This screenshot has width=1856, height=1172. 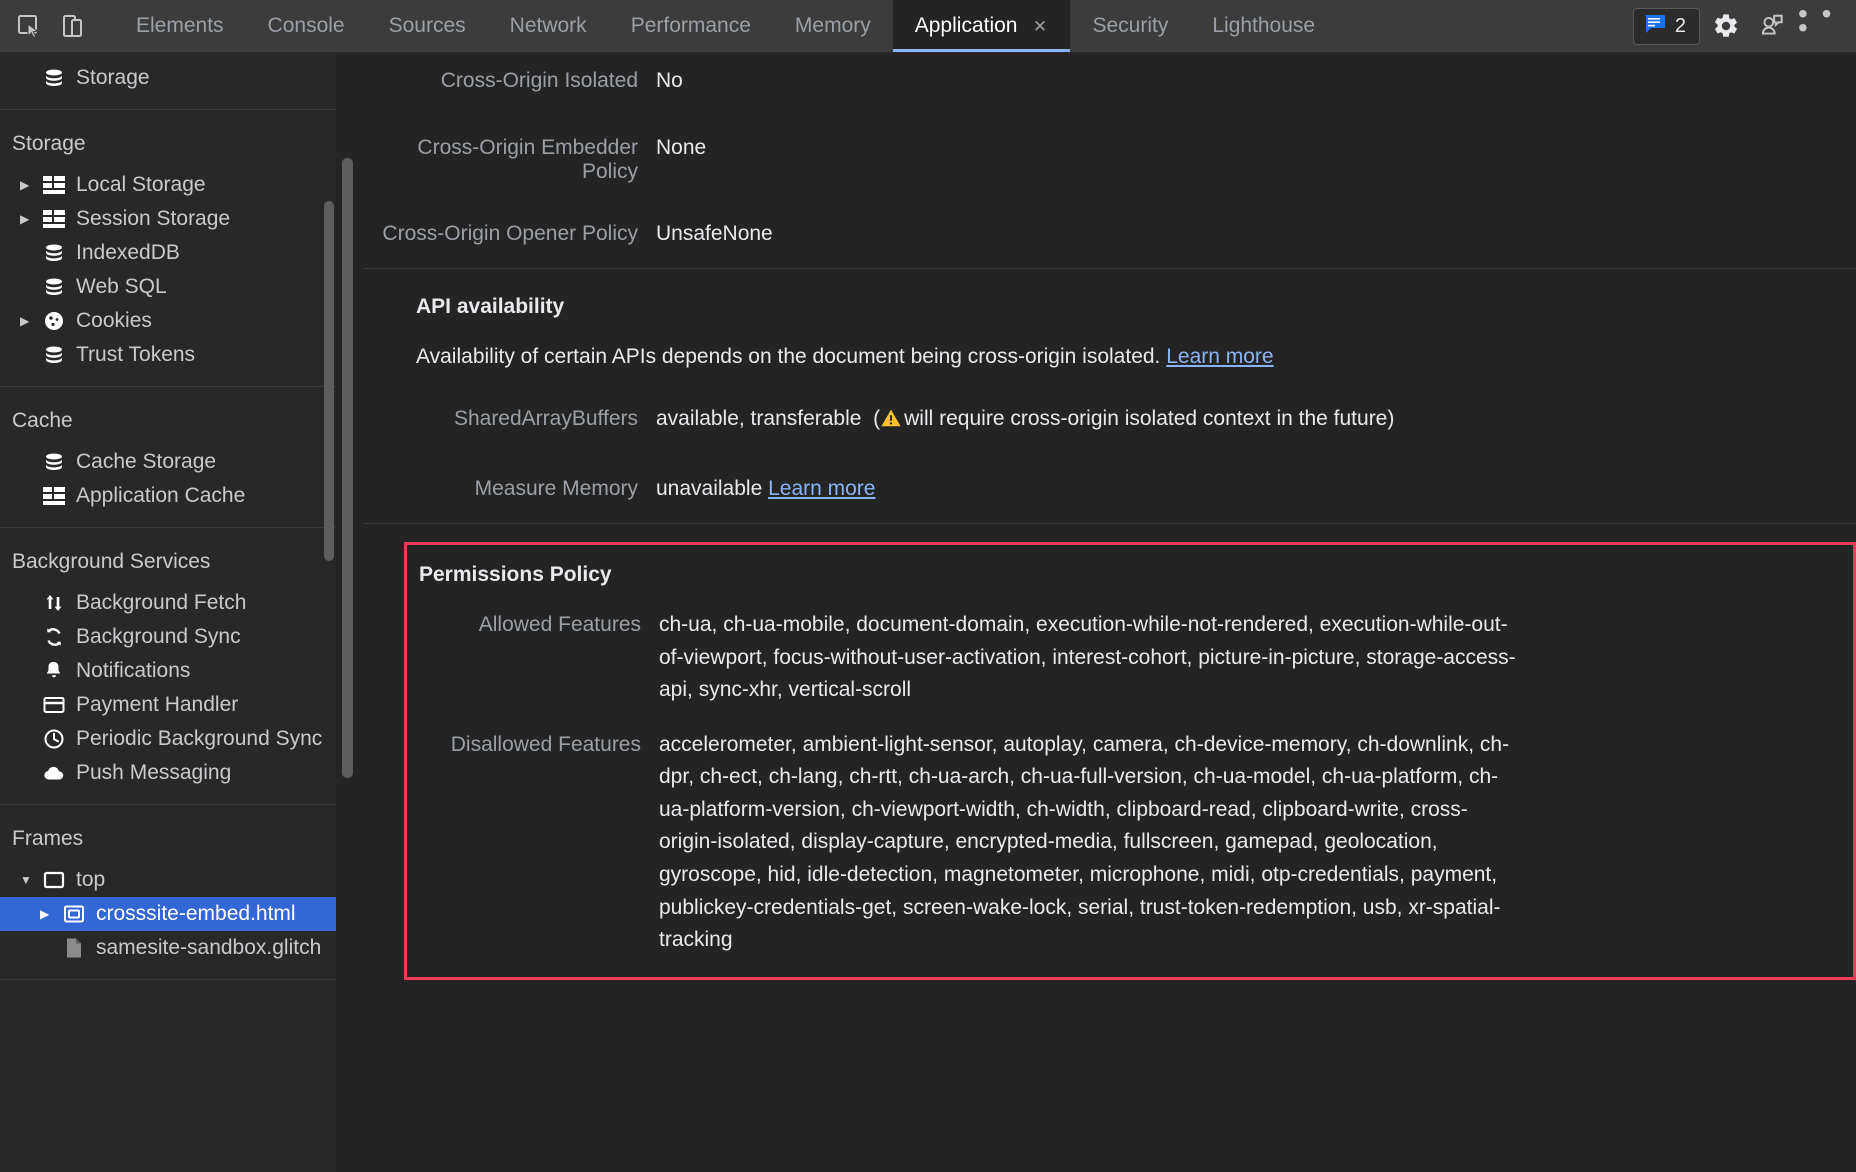 I want to click on sidebar-item-application-cache: ▶ Application Cache, so click(x=168, y=496).